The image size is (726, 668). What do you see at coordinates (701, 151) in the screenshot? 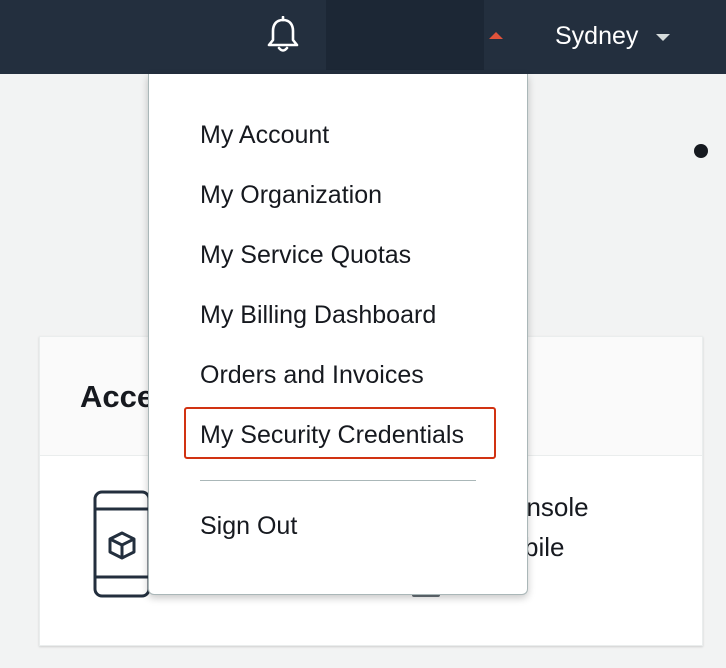
I see `status-dot` at bounding box center [701, 151].